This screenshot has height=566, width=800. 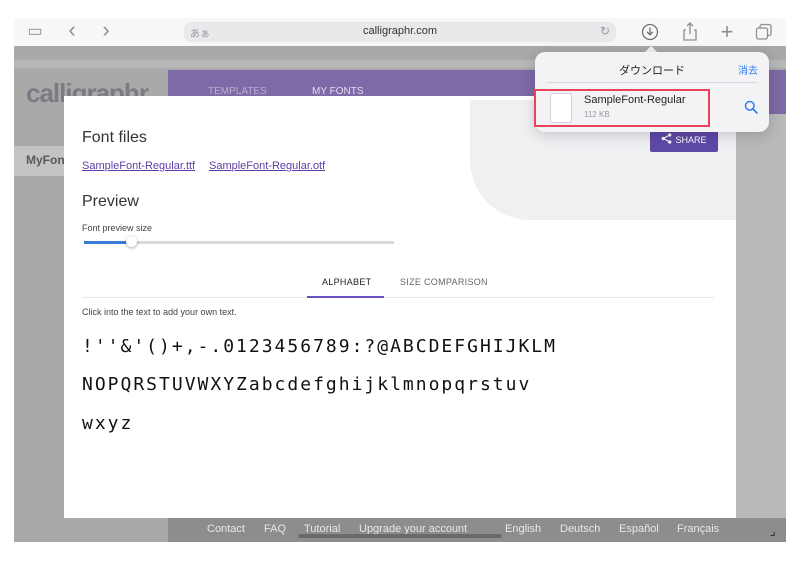 What do you see at coordinates (398, 297) in the screenshot?
I see `tabs-divider` at bounding box center [398, 297].